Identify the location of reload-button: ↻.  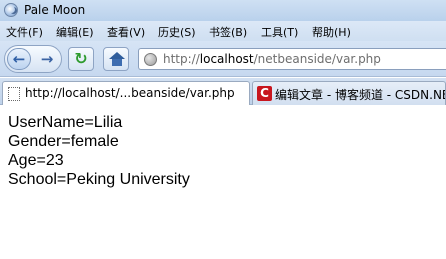
(81, 59).